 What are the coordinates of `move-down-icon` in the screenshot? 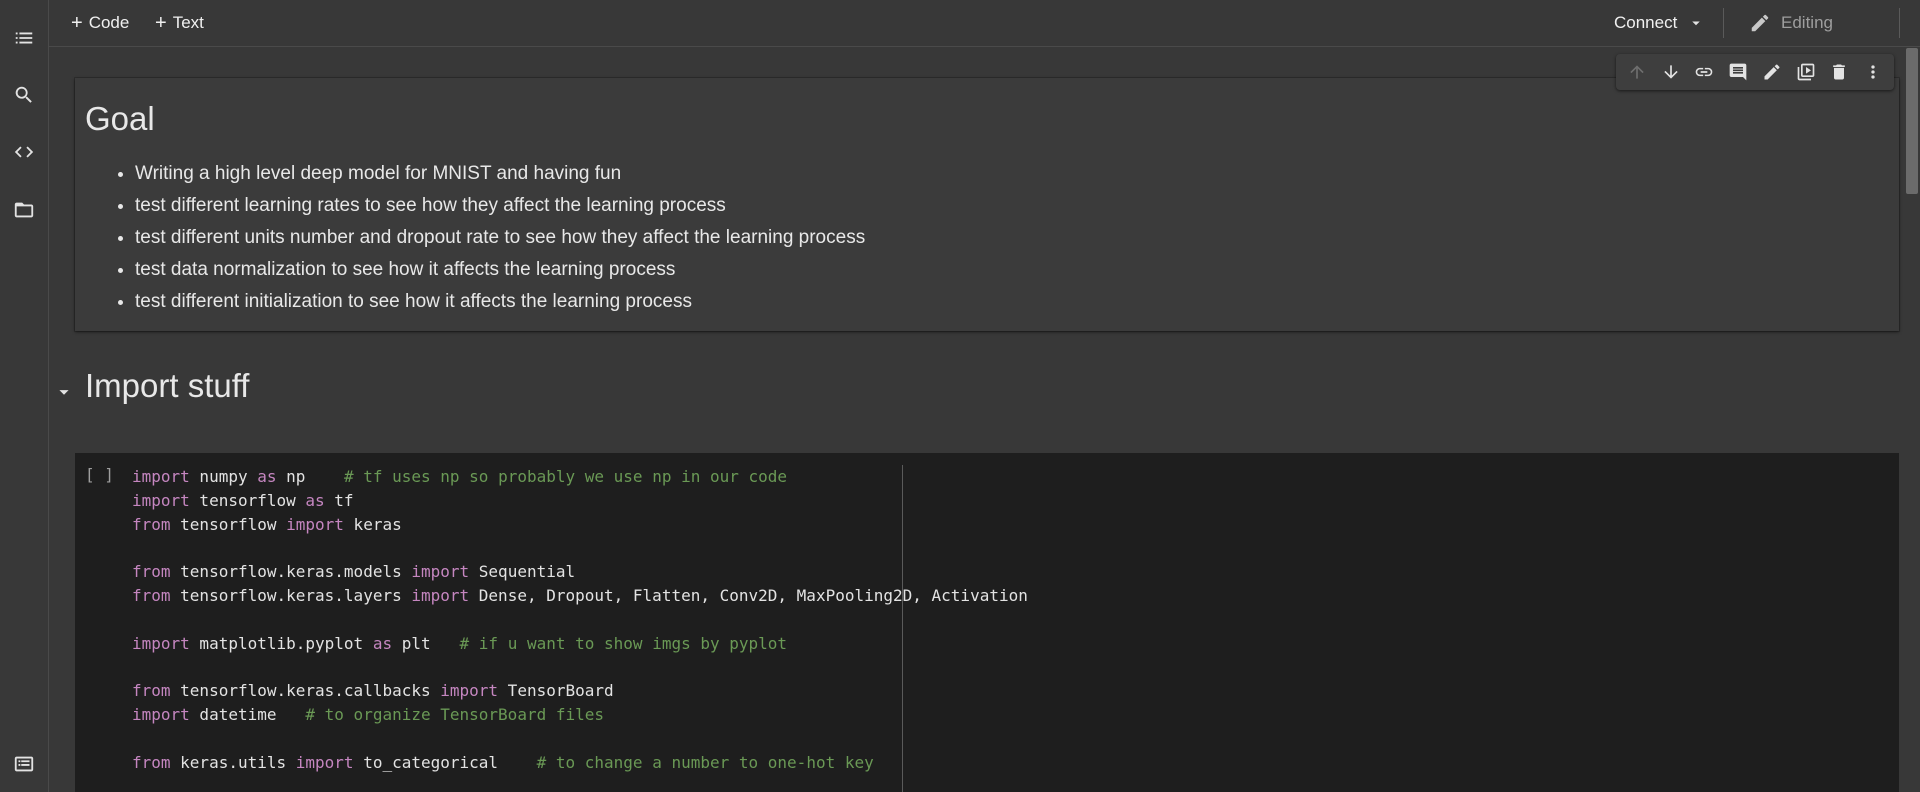 It's located at (1670, 72).